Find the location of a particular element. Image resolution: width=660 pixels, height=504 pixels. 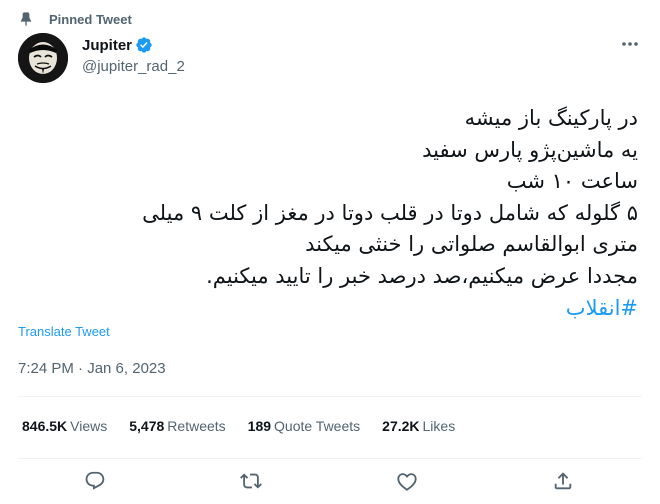

pin-icon is located at coordinates (26, 19).